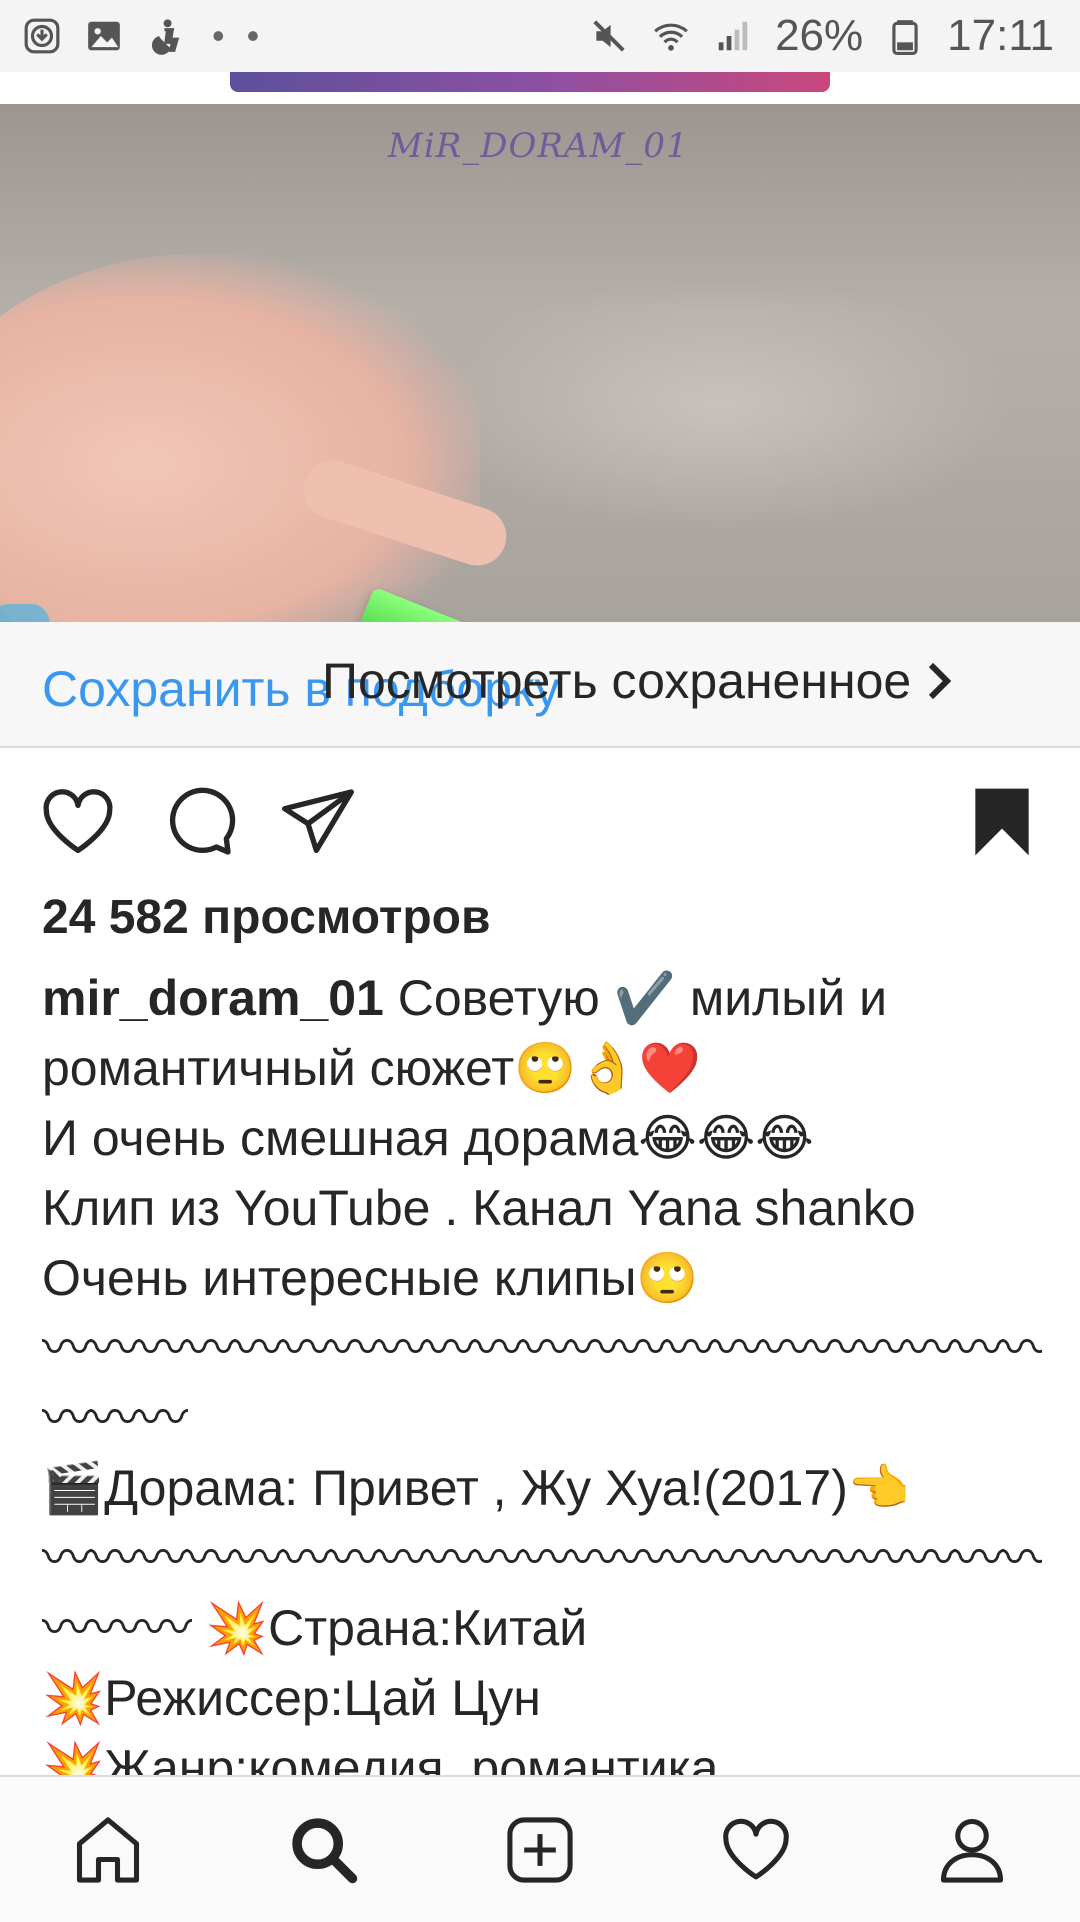 The image size is (1080, 1922). I want to click on search-icon, so click(324, 1850).